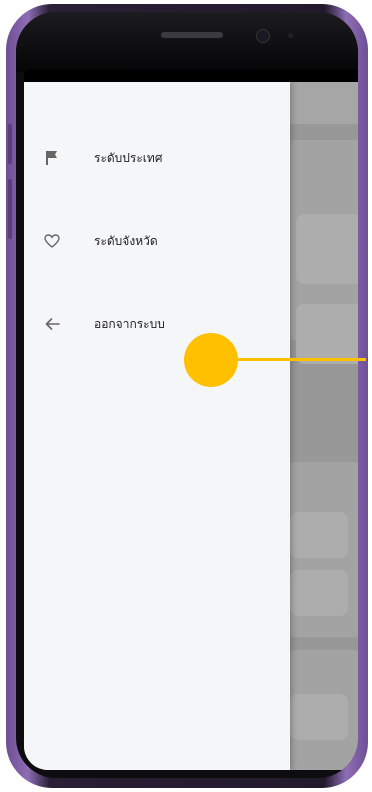 The image size is (372, 792). What do you see at coordinates (52, 158) in the screenshot?
I see `flag-icon` at bounding box center [52, 158].